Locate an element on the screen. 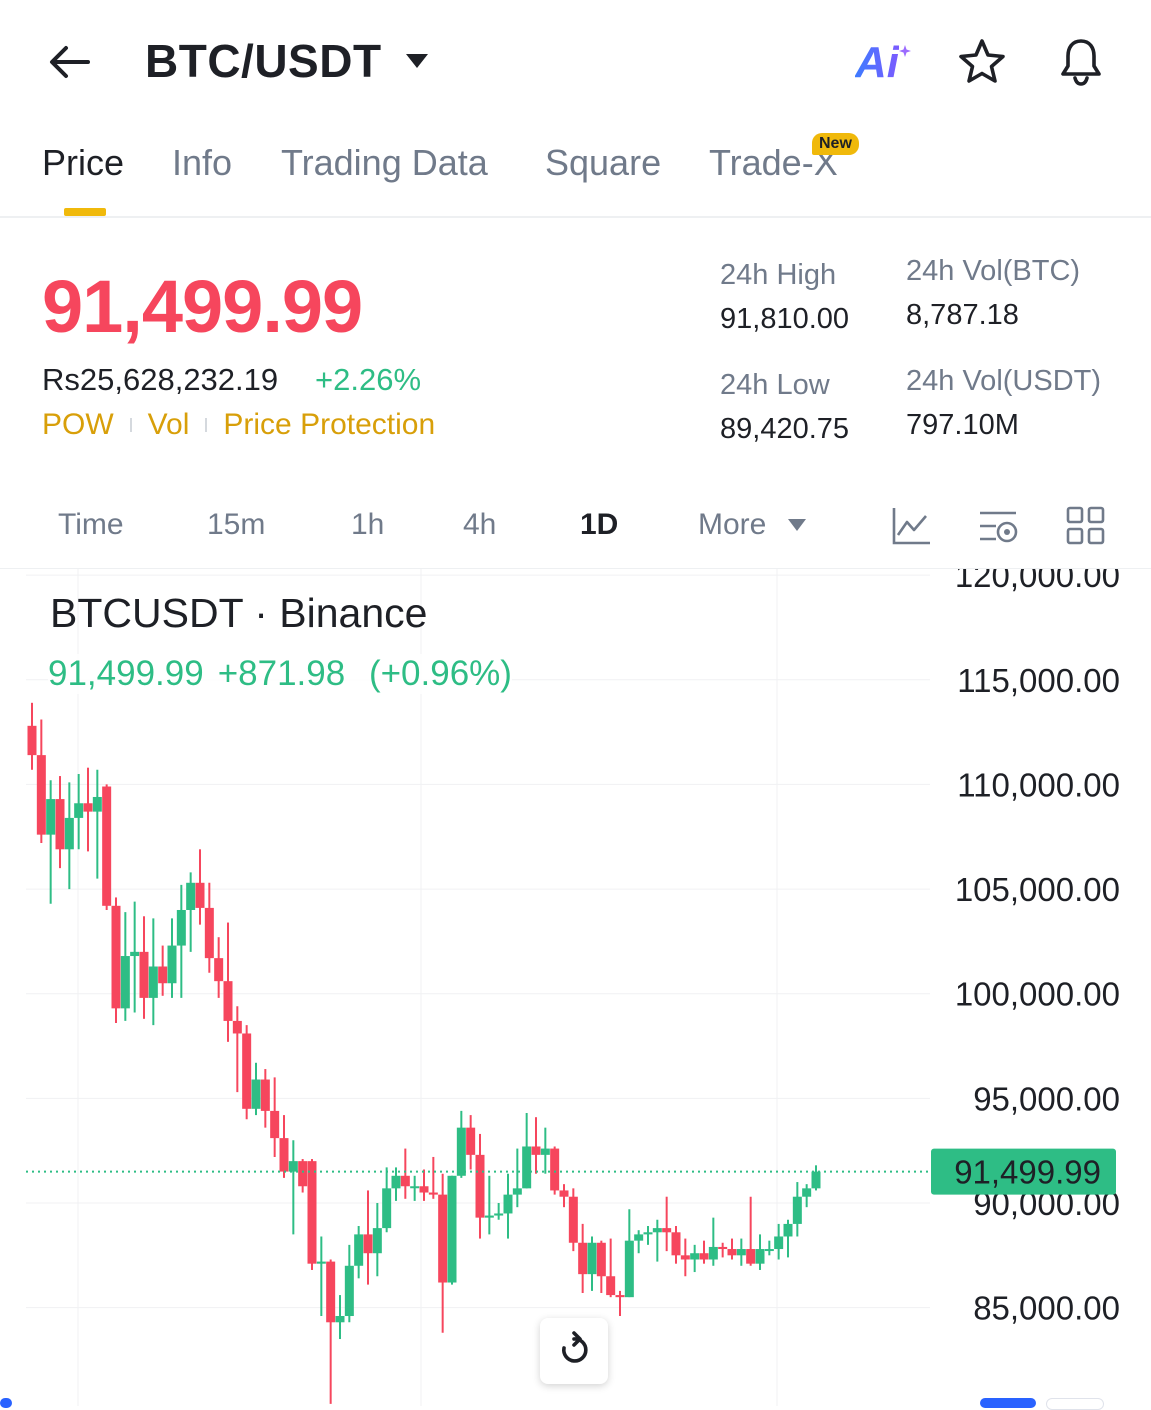  tag-pow: POW is located at coordinates (78, 425).